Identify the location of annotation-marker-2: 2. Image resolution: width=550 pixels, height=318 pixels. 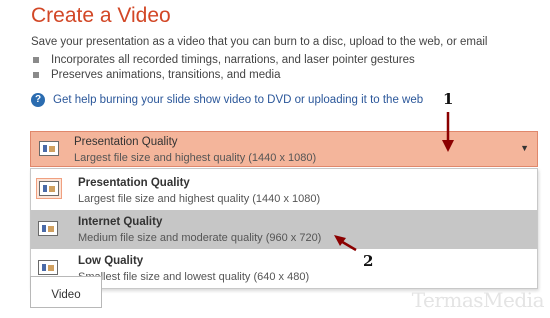
(368, 261).